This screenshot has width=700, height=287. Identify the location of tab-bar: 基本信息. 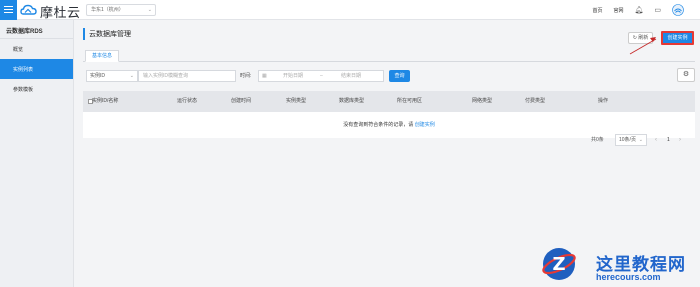
(389, 56).